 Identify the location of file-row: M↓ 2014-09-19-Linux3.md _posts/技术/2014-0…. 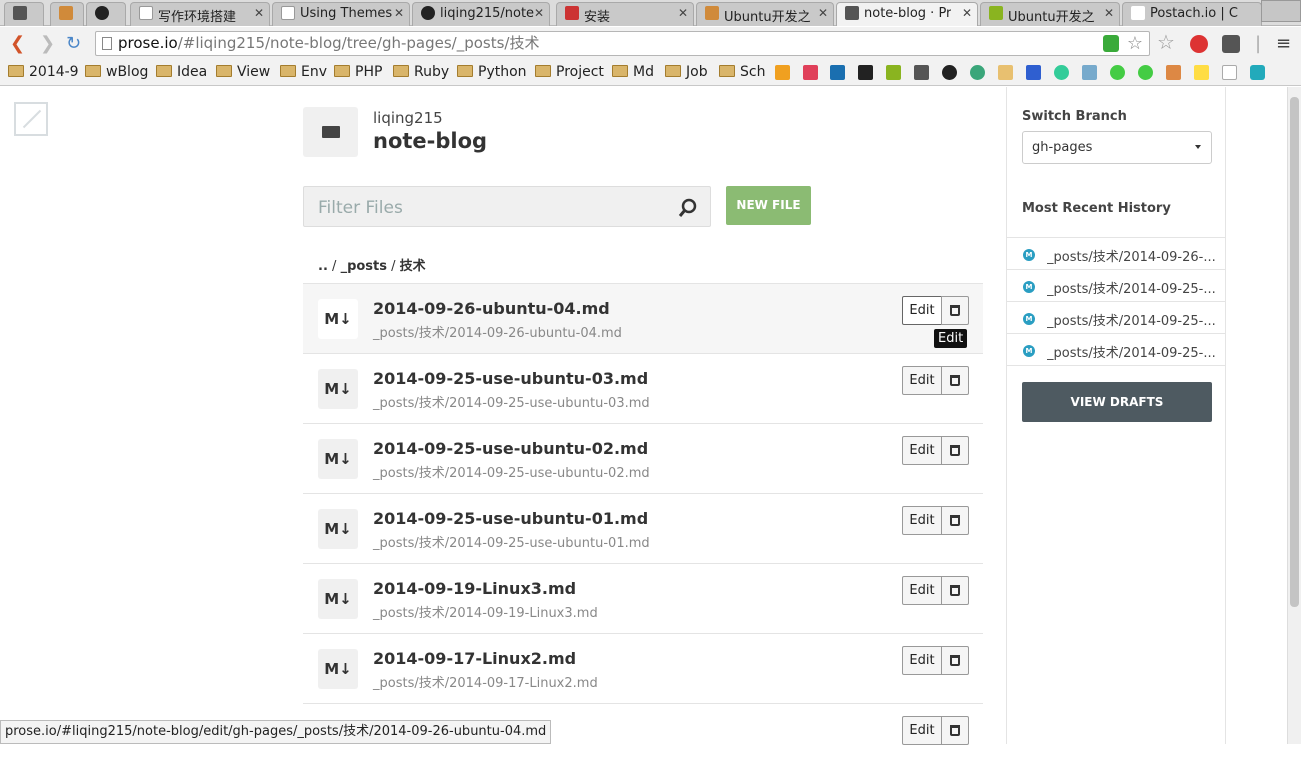
(643, 598).